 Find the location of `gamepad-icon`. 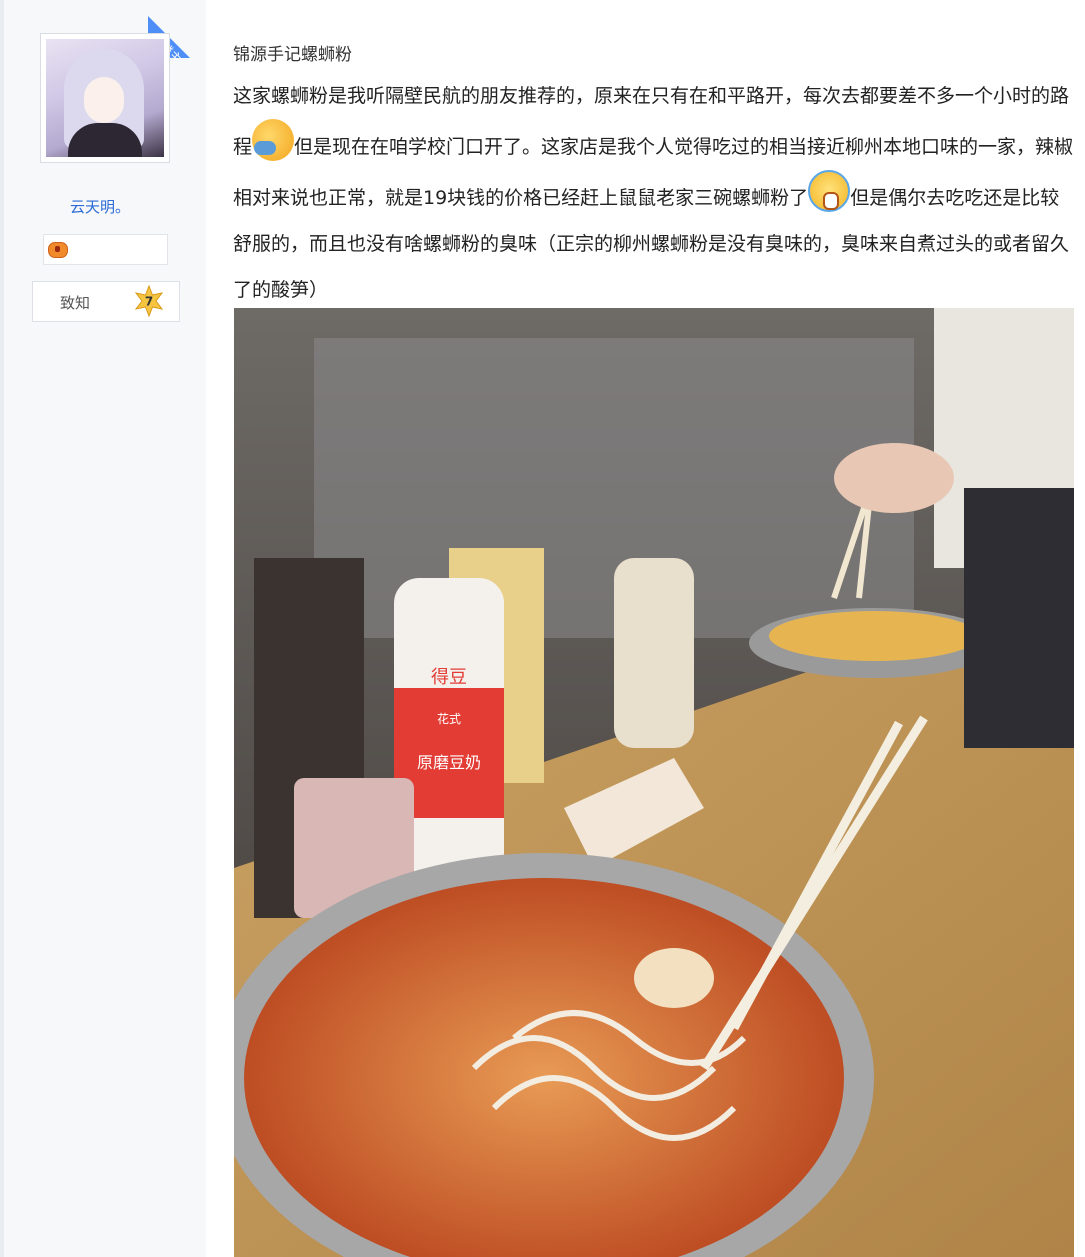

gamepad-icon is located at coordinates (58, 250).